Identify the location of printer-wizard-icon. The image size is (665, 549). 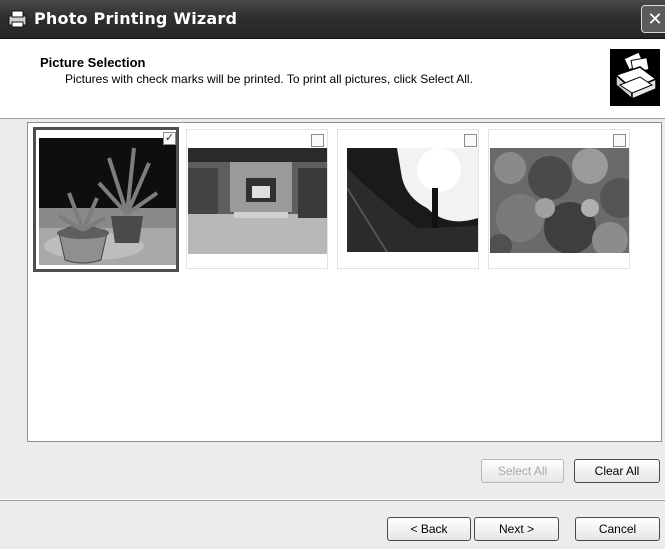
(17, 19).